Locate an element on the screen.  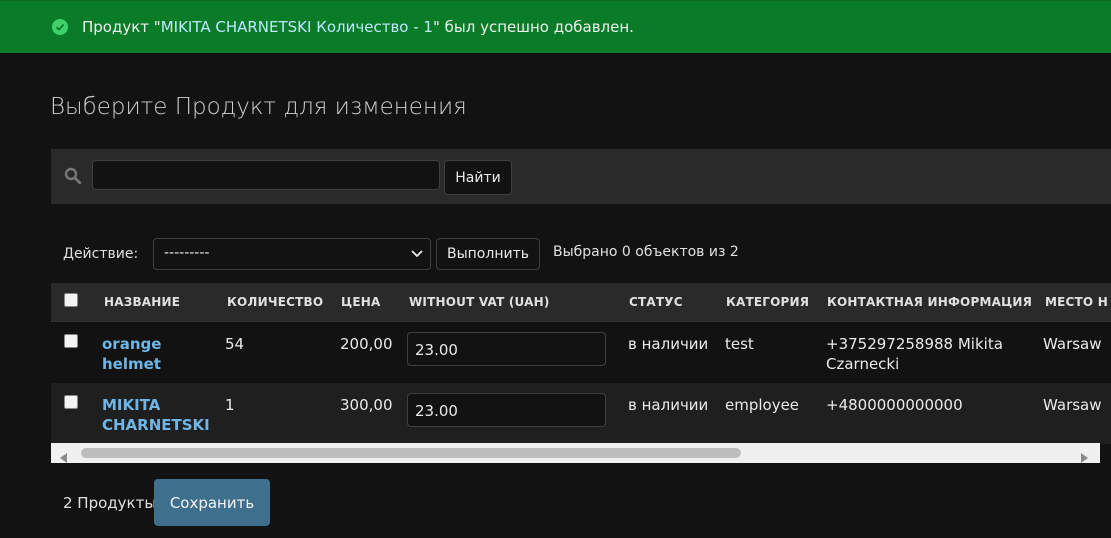
price-cell: 300,00 is located at coordinates (366, 405).